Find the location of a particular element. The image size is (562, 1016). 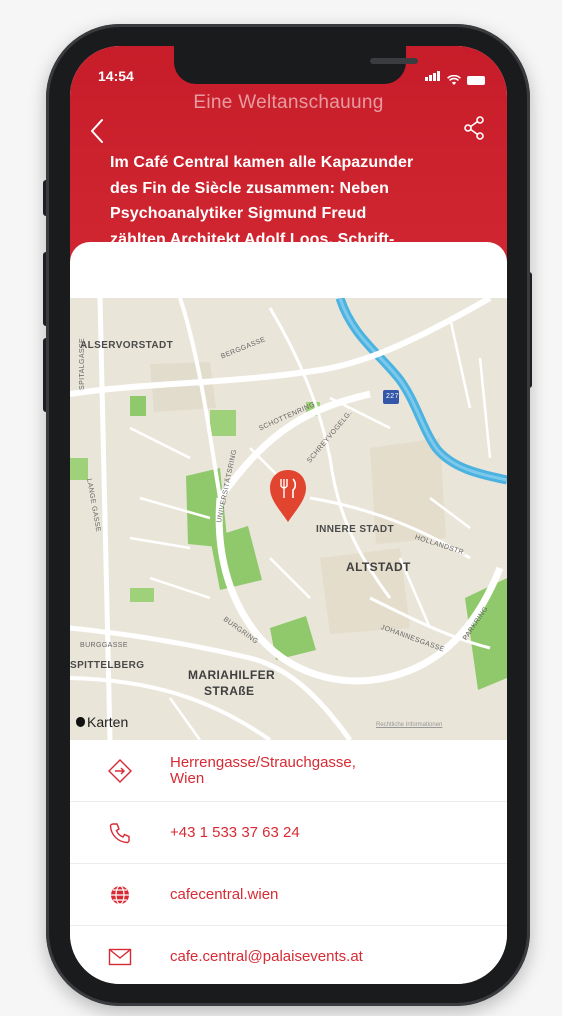

map-label-burggasse: BURGGASSE is located at coordinates (104, 645).